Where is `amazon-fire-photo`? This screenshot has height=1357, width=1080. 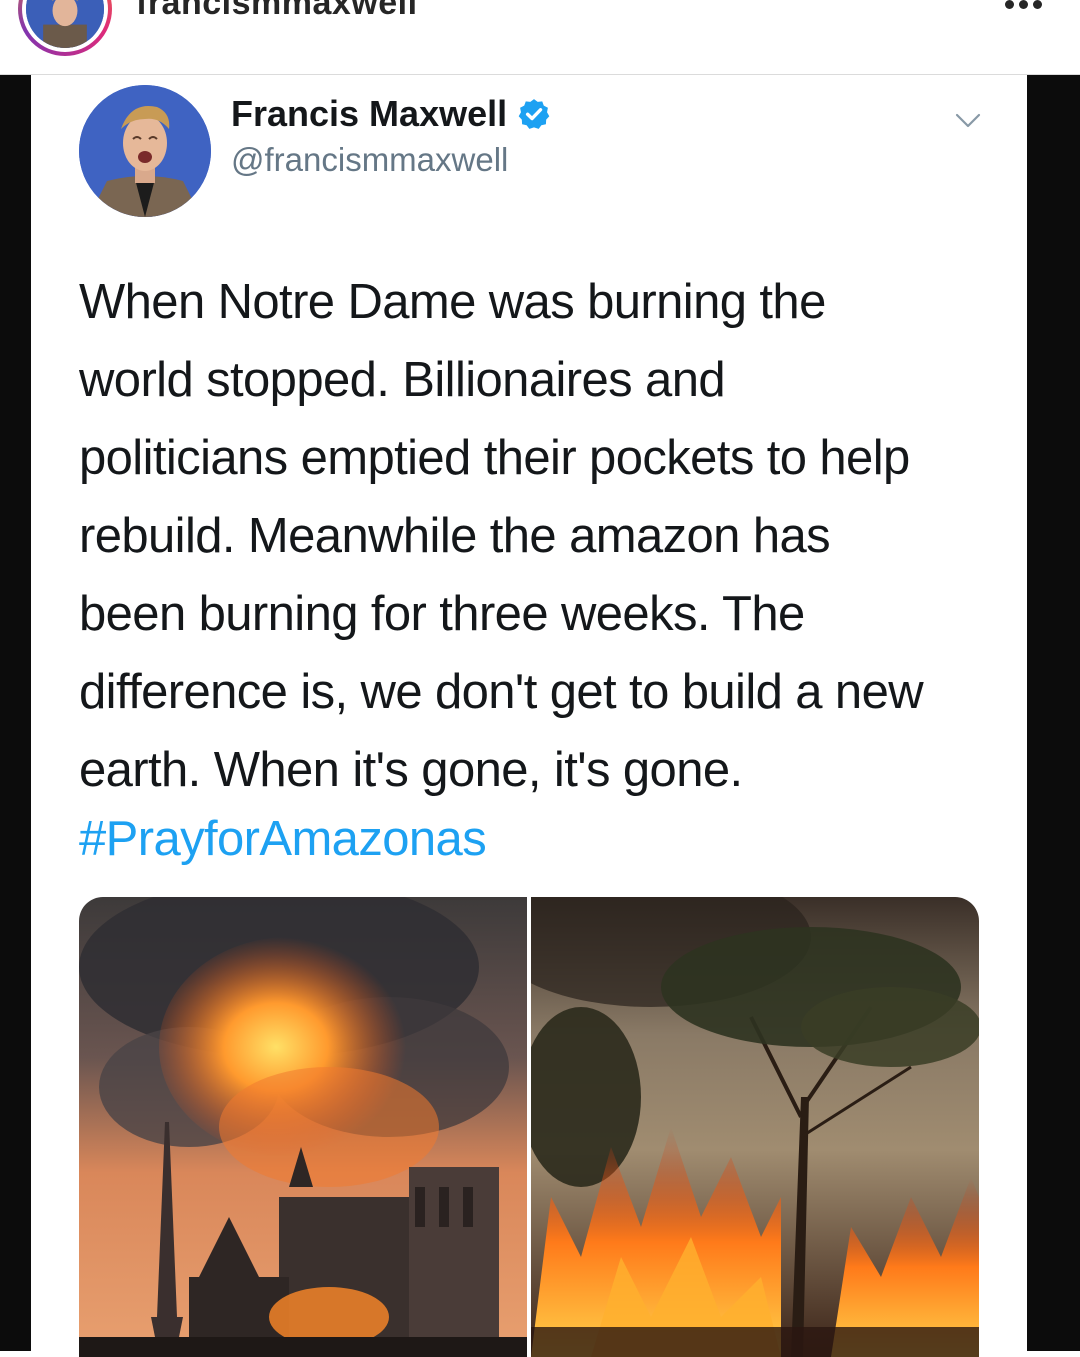 amazon-fire-photo is located at coordinates (755, 1127).